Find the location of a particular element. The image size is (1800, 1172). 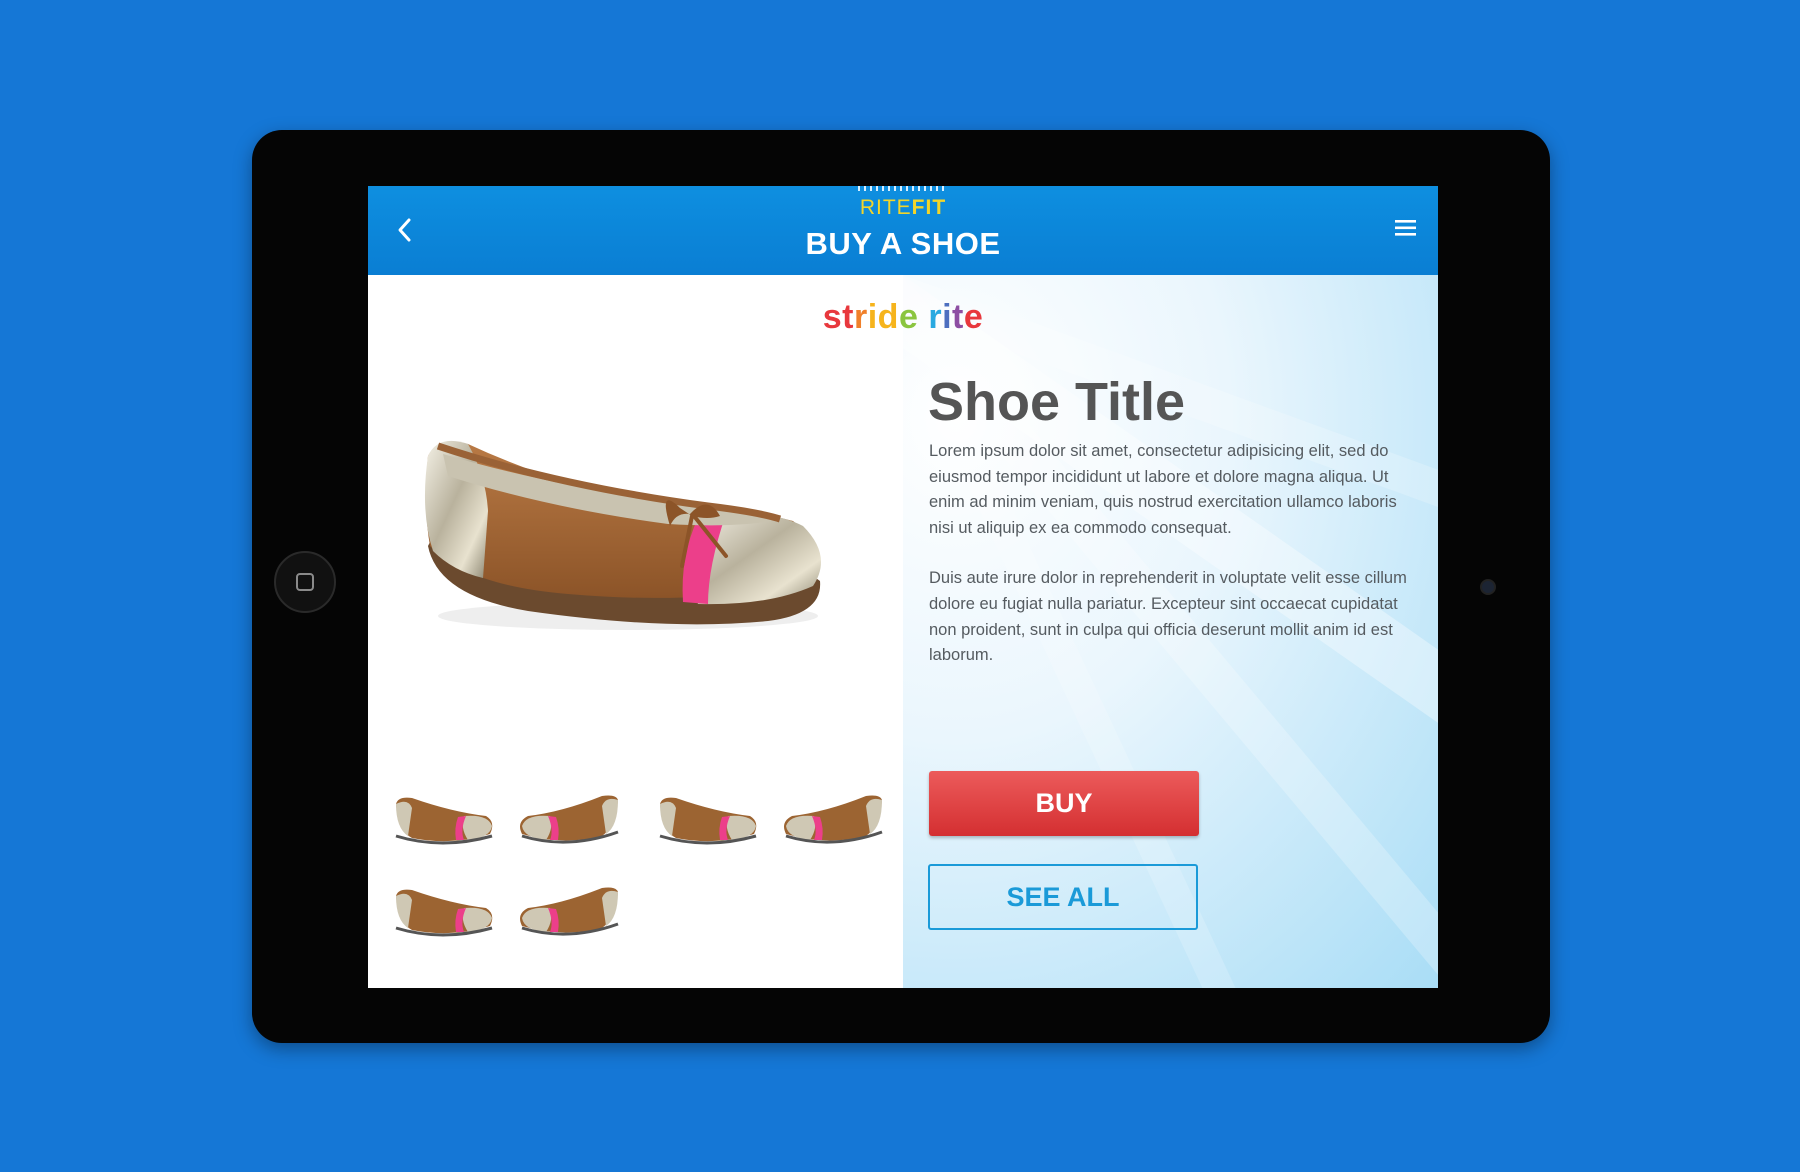

brand-letter: s is located at coordinates (832, 317).